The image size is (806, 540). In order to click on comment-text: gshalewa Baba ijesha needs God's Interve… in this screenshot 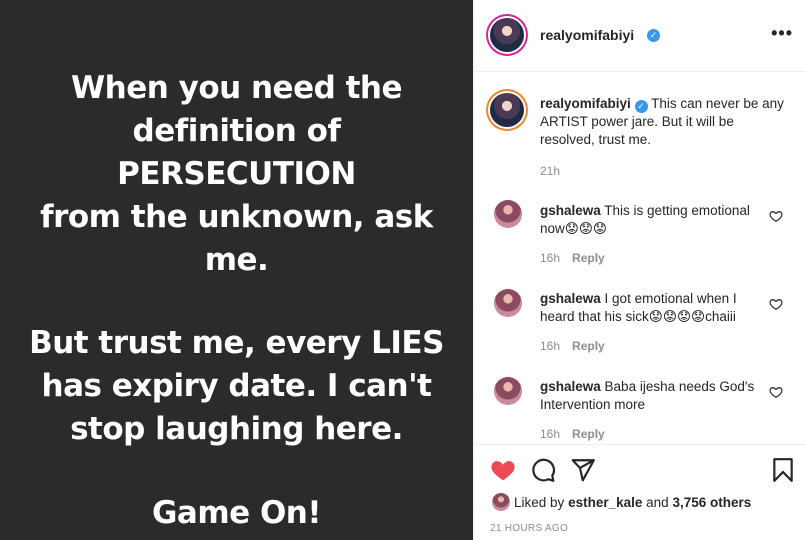, I will do `click(650, 396)`.